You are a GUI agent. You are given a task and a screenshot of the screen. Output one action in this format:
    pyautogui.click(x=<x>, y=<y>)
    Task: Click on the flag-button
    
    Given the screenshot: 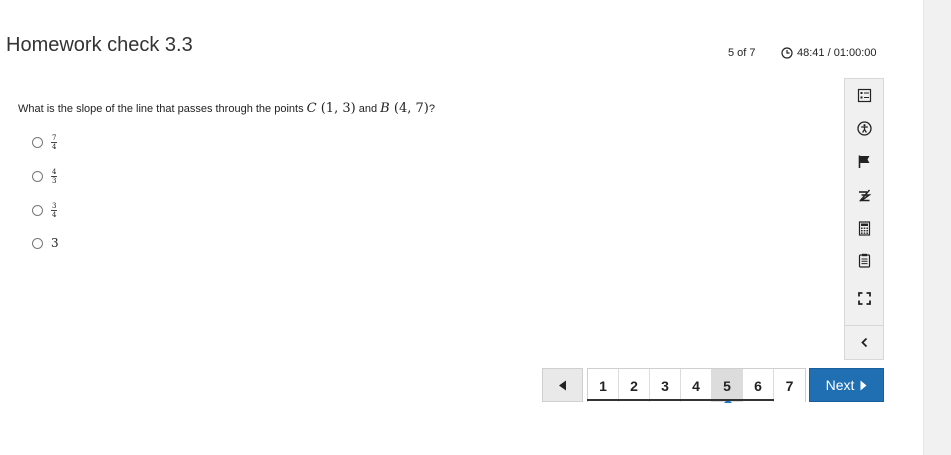 What is the action you would take?
    pyautogui.click(x=864, y=161)
    